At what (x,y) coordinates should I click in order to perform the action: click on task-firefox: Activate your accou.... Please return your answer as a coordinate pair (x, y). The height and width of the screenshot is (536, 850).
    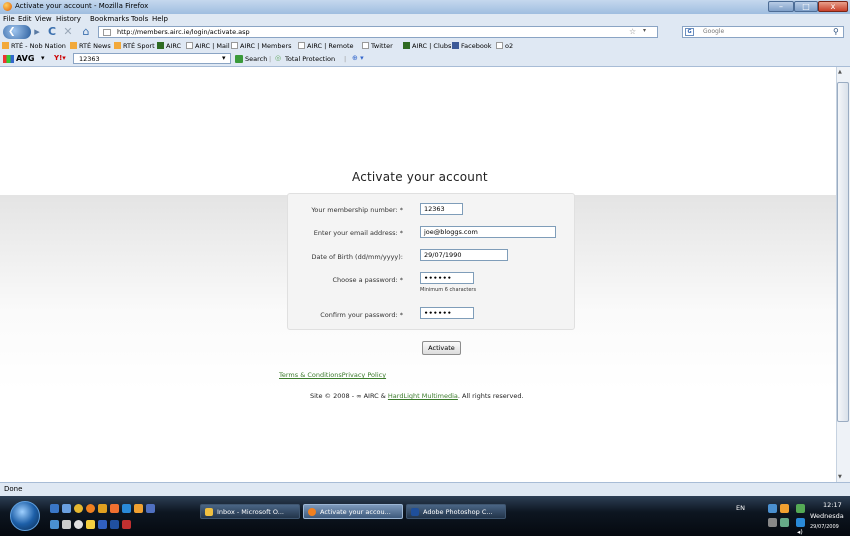
    Looking at the image, I should click on (353, 511).